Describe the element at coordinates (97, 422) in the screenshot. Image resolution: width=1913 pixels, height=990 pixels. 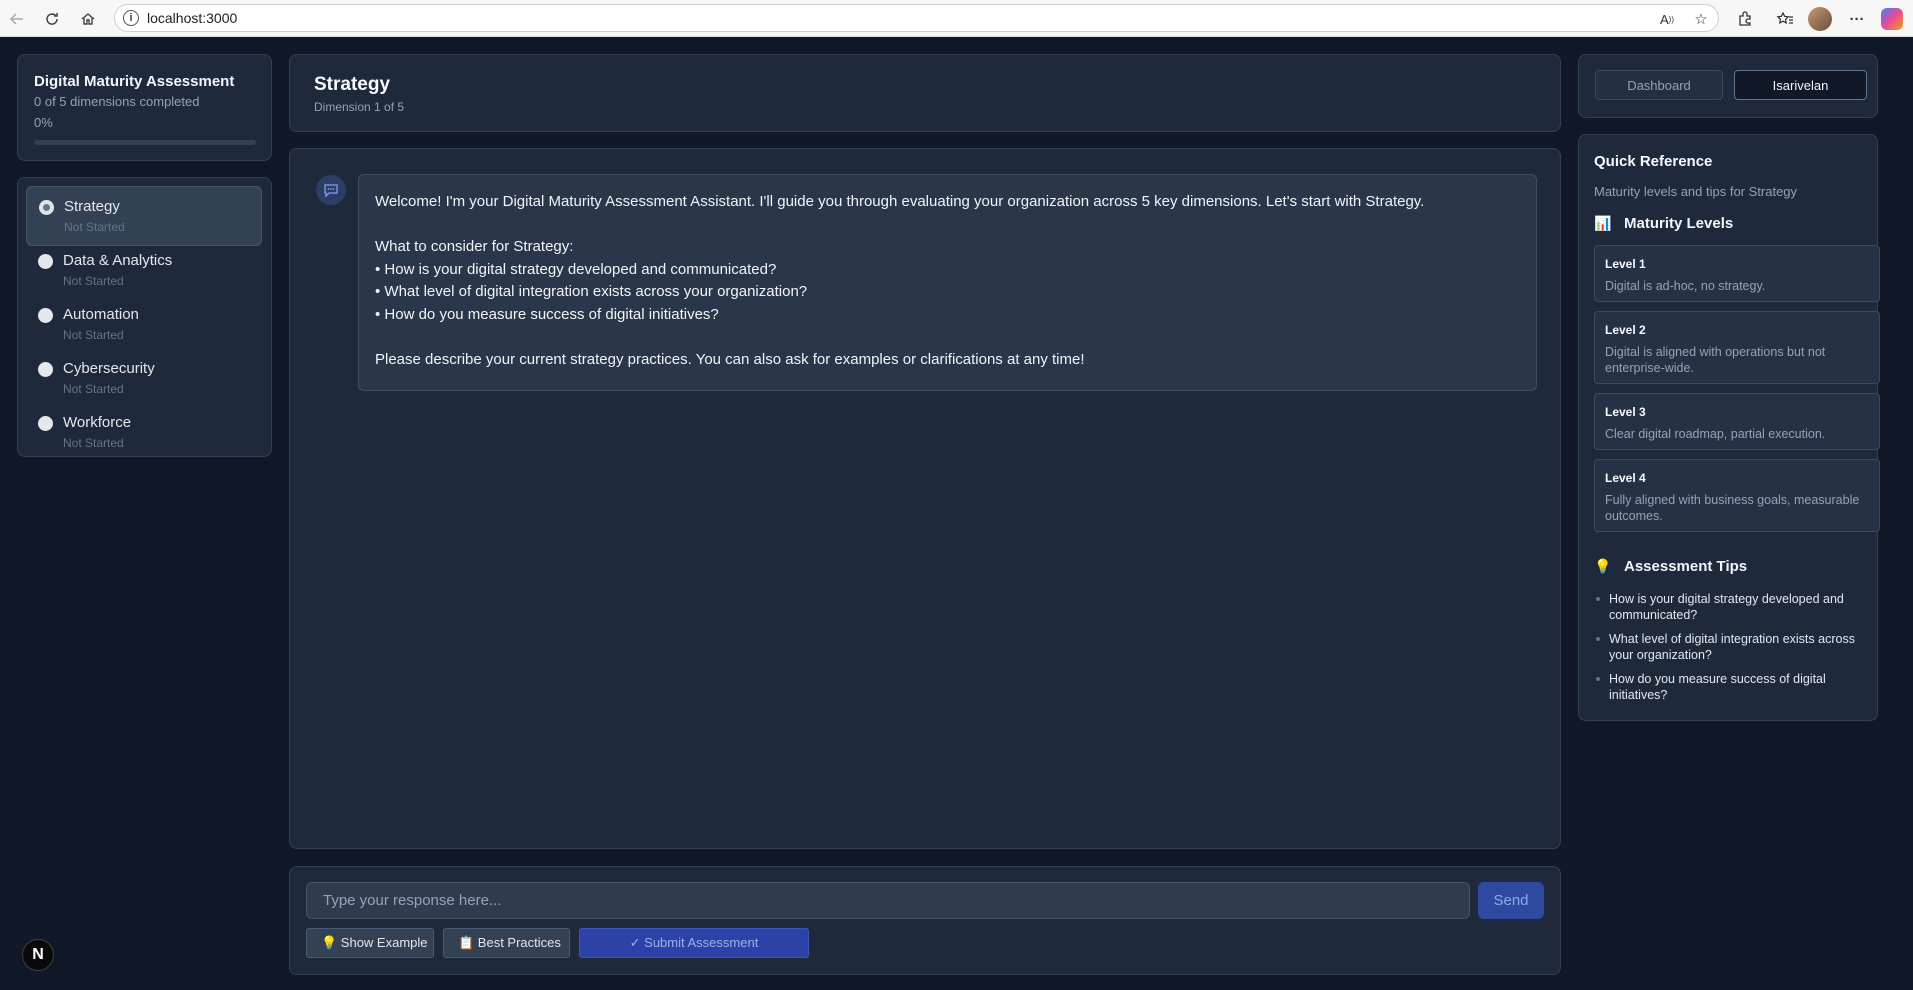
I see `dimension-label: Workforce` at that location.